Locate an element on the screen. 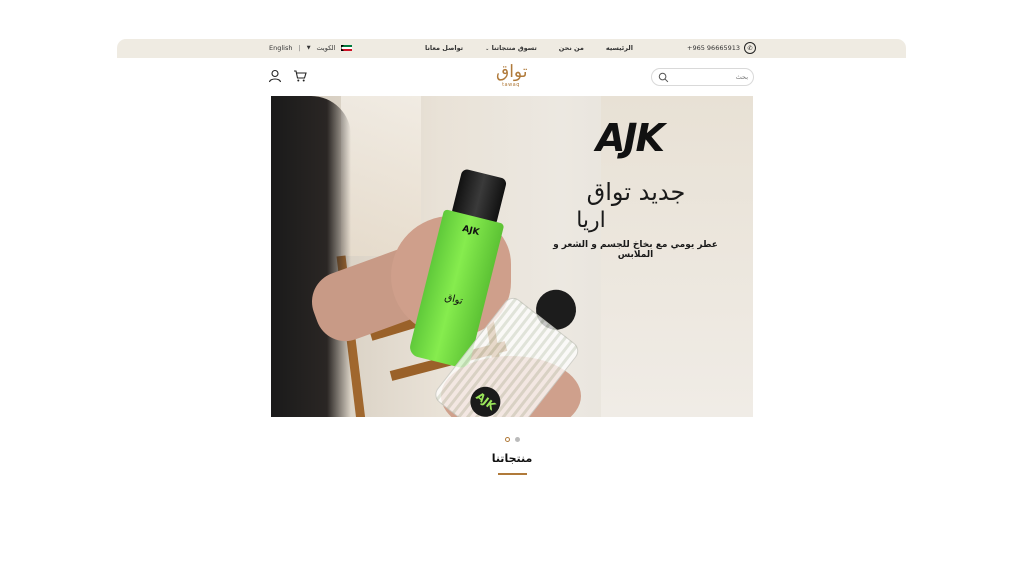  logo: تواق tawaq is located at coordinates (512, 77).